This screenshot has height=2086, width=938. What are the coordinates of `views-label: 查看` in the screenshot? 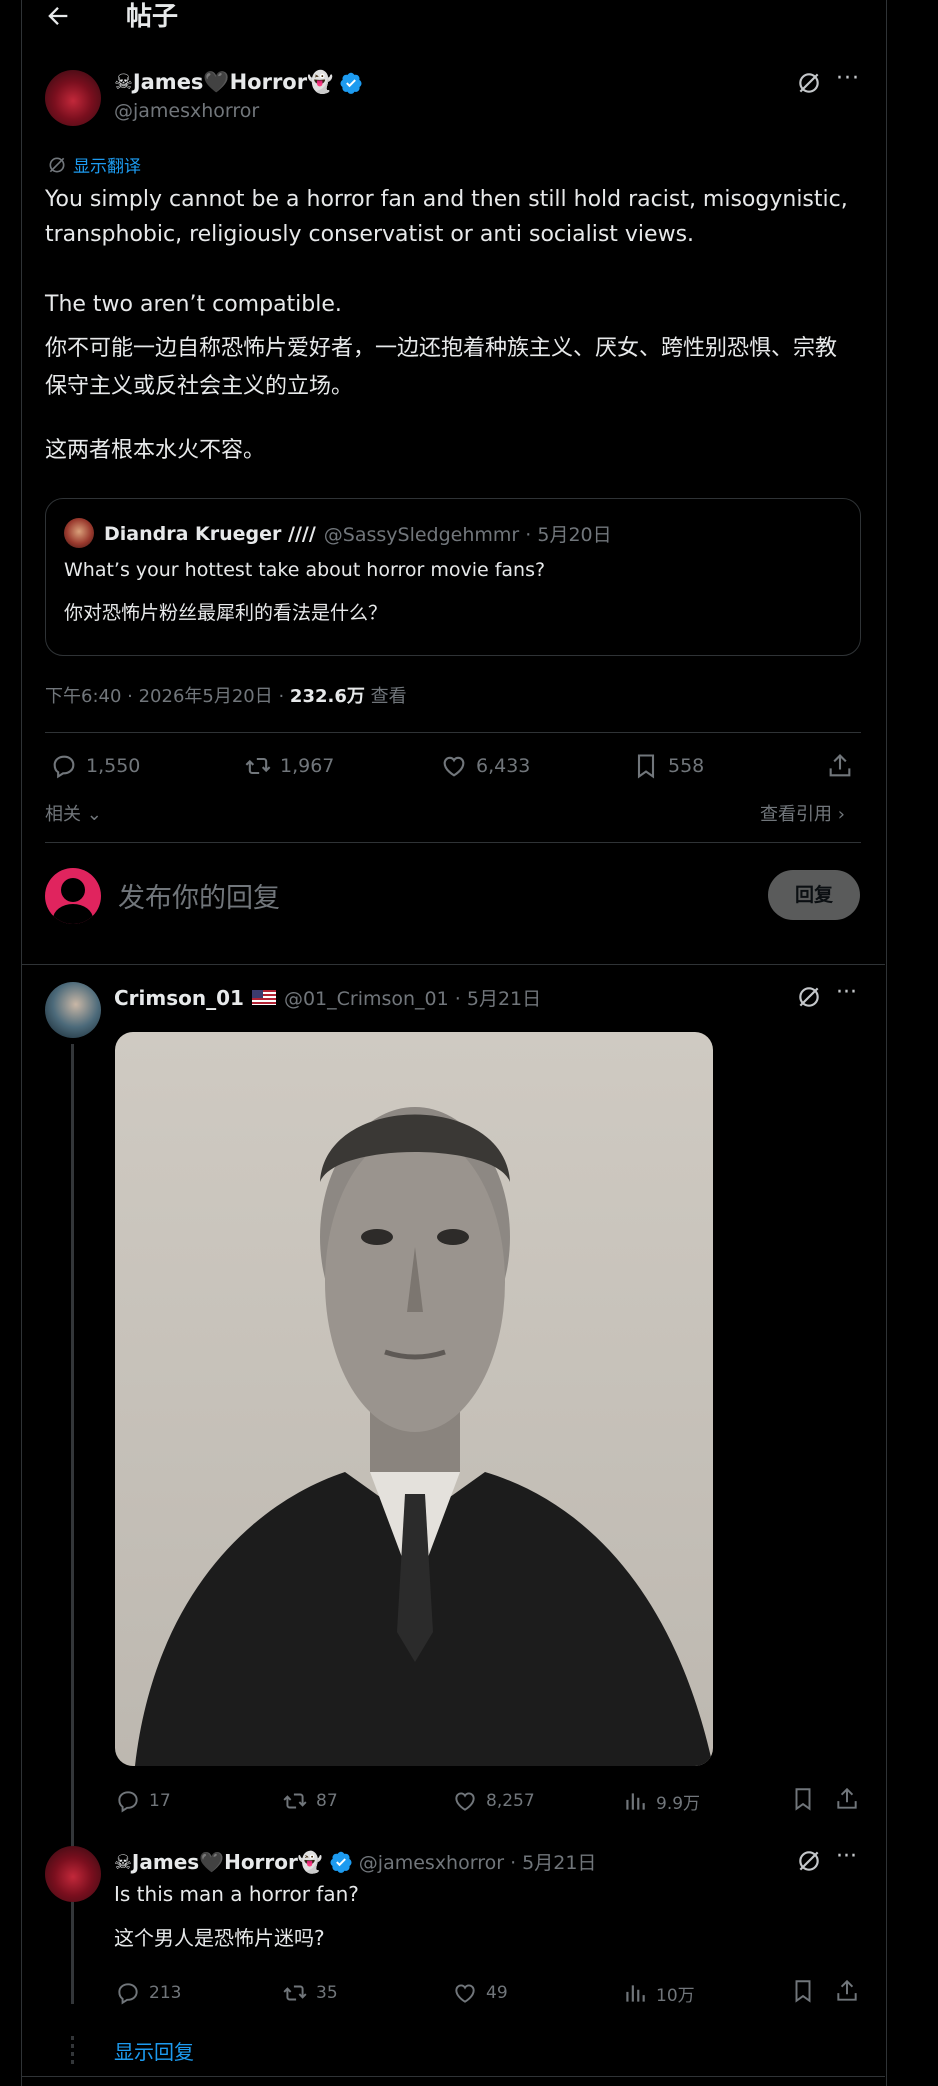 It's located at (385, 696).